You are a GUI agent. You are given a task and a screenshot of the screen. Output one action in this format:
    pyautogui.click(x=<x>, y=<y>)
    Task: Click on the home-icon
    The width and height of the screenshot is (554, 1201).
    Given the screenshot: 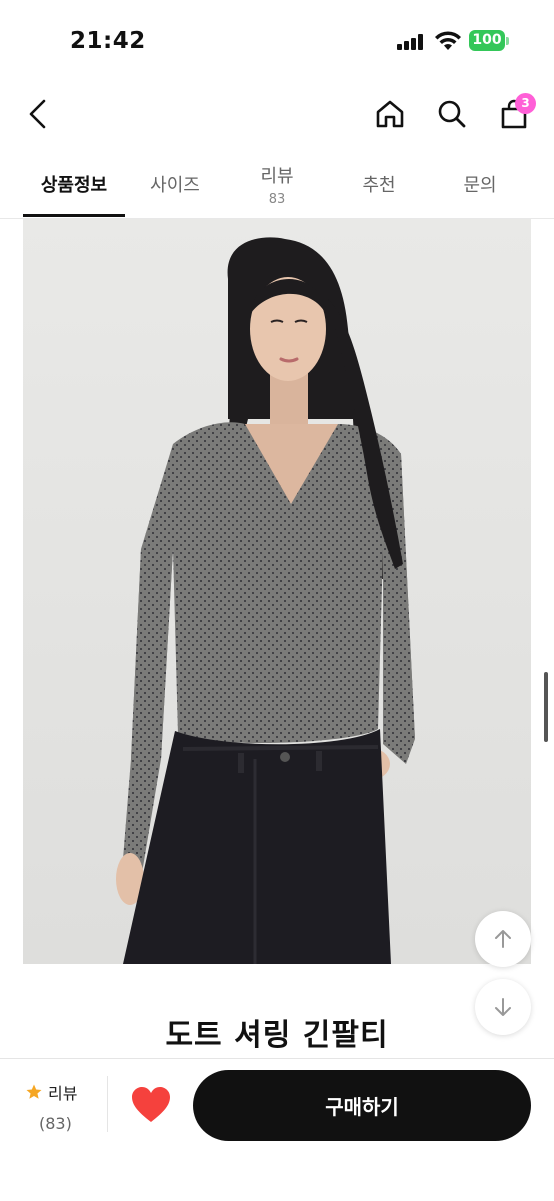 What is the action you would take?
    pyautogui.click(x=390, y=114)
    